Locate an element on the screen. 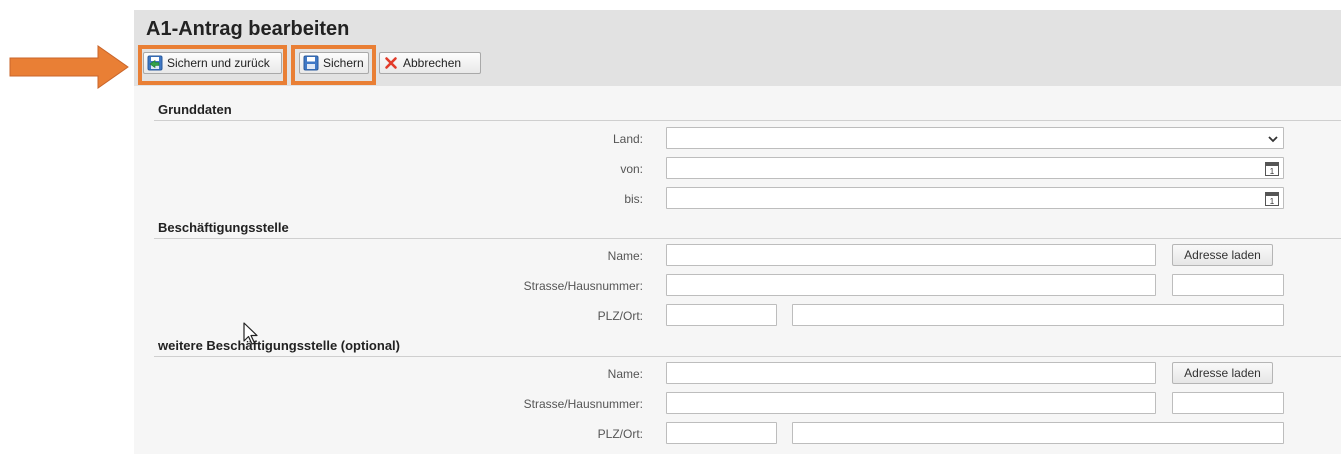  ort-input-optional is located at coordinates (1038, 433).